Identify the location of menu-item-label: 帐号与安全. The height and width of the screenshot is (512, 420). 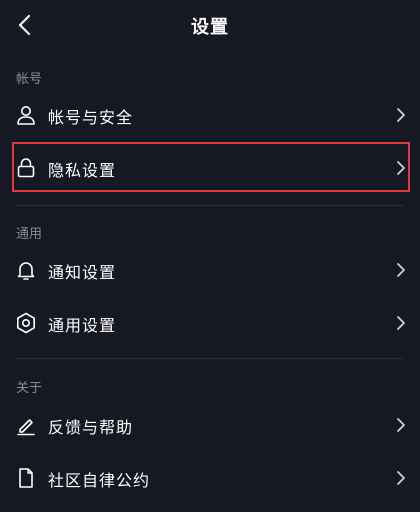
(91, 117).